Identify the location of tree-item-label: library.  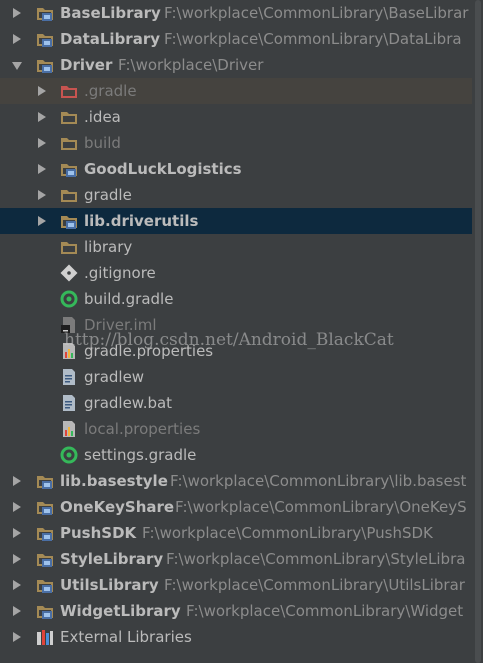
(108, 247).